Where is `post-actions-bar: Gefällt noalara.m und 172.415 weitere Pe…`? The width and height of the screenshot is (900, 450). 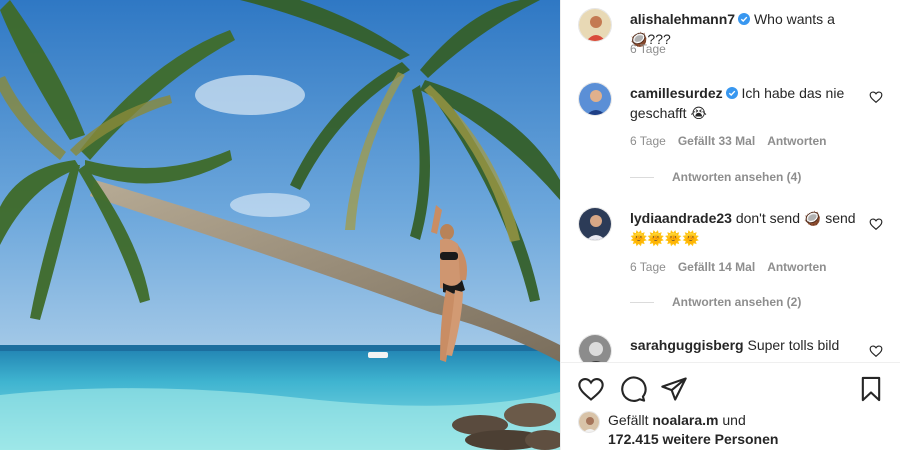
post-actions-bar: Gefällt noalara.m und 172.415 weitere Pe… is located at coordinates (730, 406).